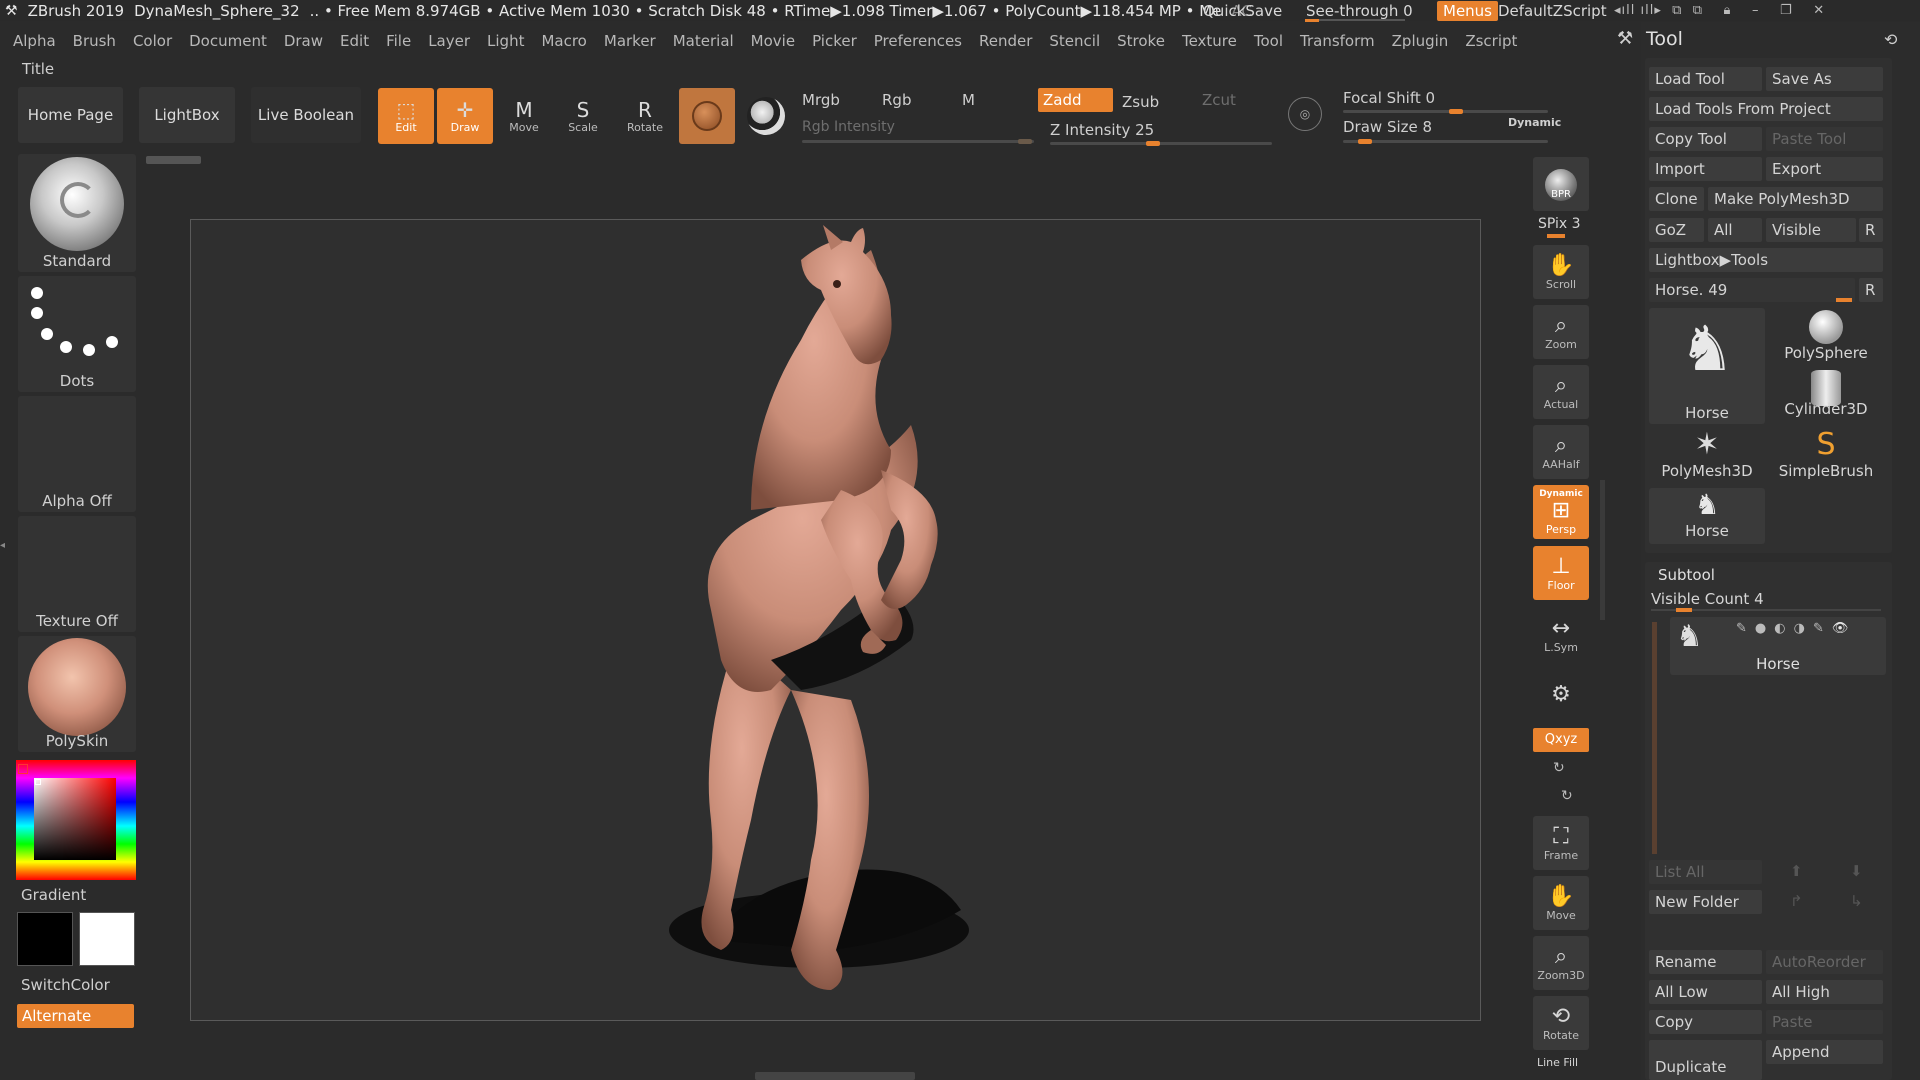 This screenshot has height=1080, width=1920. I want to click on zcut-toggle: Zcut, so click(1219, 100).